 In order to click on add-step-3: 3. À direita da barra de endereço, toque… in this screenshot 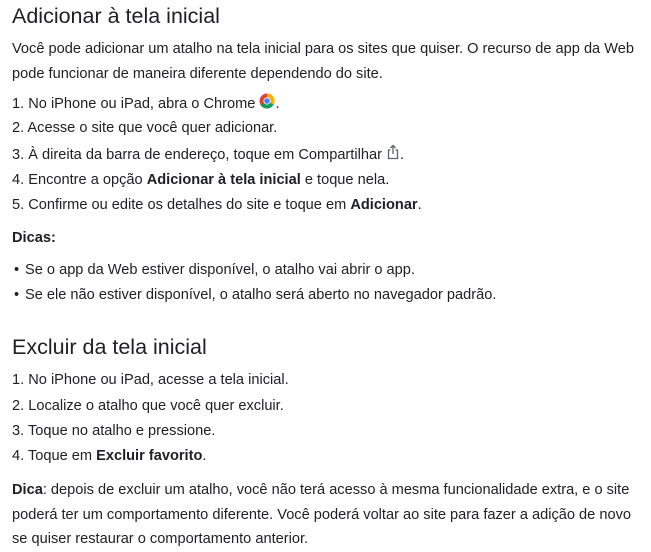, I will do `click(208, 155)`.